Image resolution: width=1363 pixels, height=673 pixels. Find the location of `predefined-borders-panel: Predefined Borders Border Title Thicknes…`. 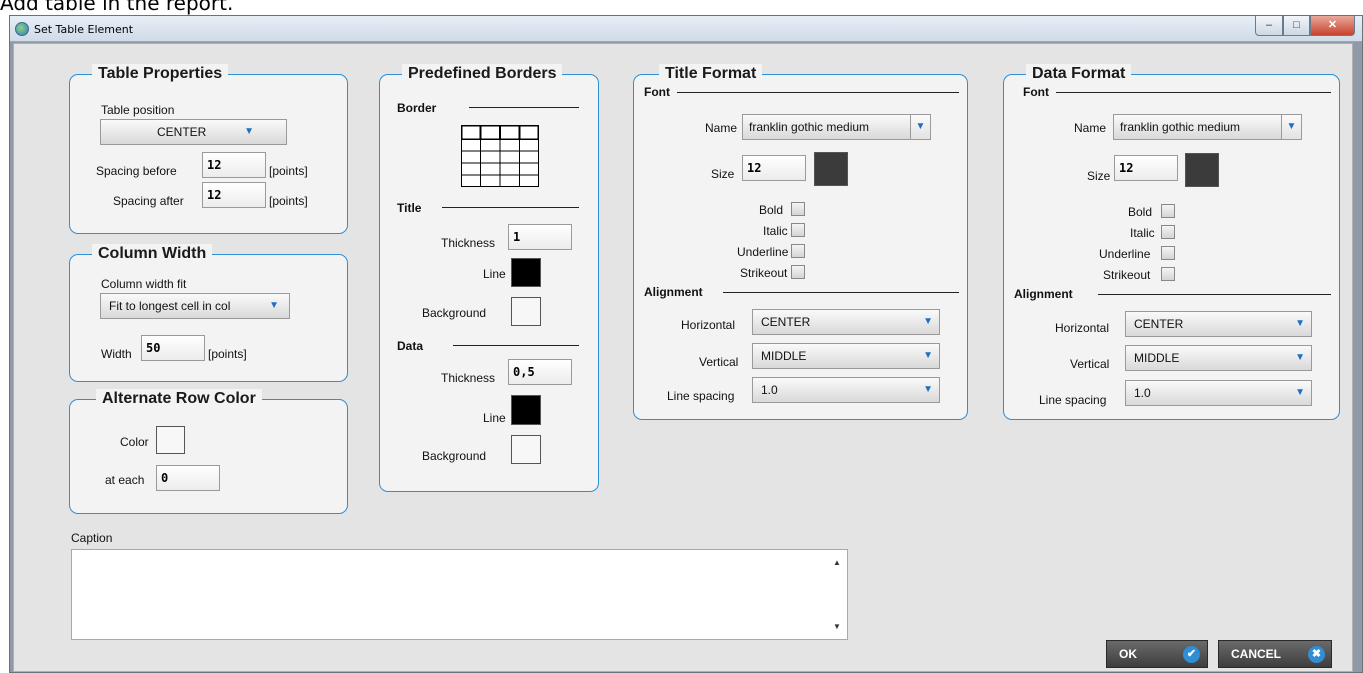

predefined-borders-panel: Predefined Borders Border Title Thicknes… is located at coordinates (489, 278).